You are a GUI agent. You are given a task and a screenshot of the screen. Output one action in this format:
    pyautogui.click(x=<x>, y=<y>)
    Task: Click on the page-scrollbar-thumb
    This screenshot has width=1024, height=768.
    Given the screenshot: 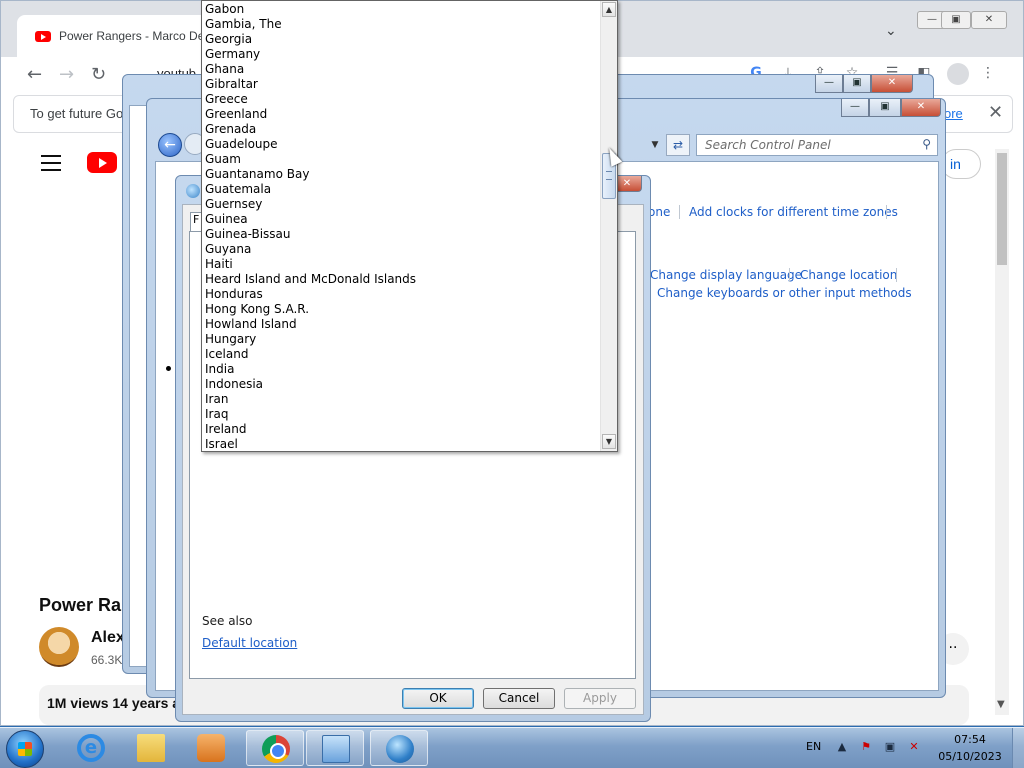 What is the action you would take?
    pyautogui.click(x=1002, y=209)
    